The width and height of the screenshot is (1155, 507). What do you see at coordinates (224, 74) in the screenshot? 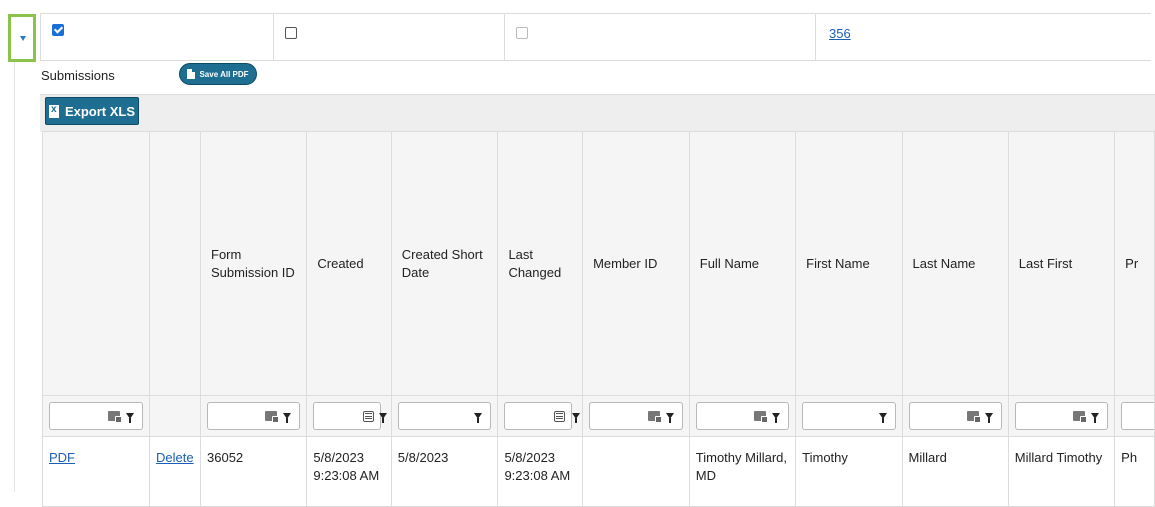
I see `save-all-pdf-label: Save All PDF` at bounding box center [224, 74].